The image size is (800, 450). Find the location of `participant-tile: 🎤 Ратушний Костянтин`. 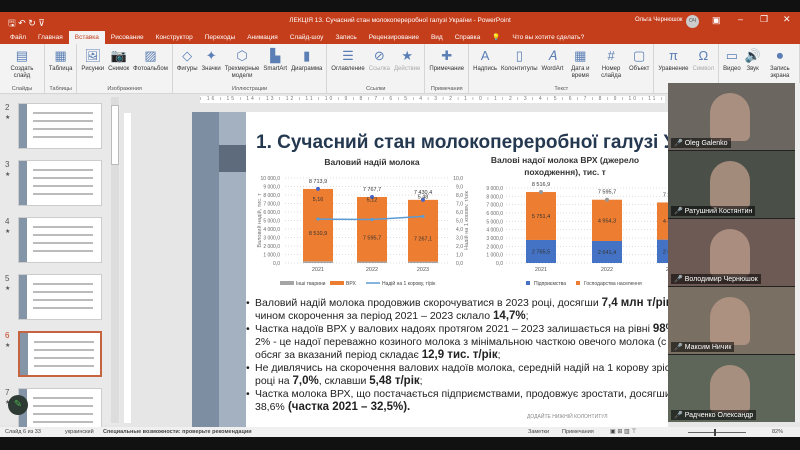

participant-tile: 🎤 Ратушний Костянтин is located at coordinates (731, 184).